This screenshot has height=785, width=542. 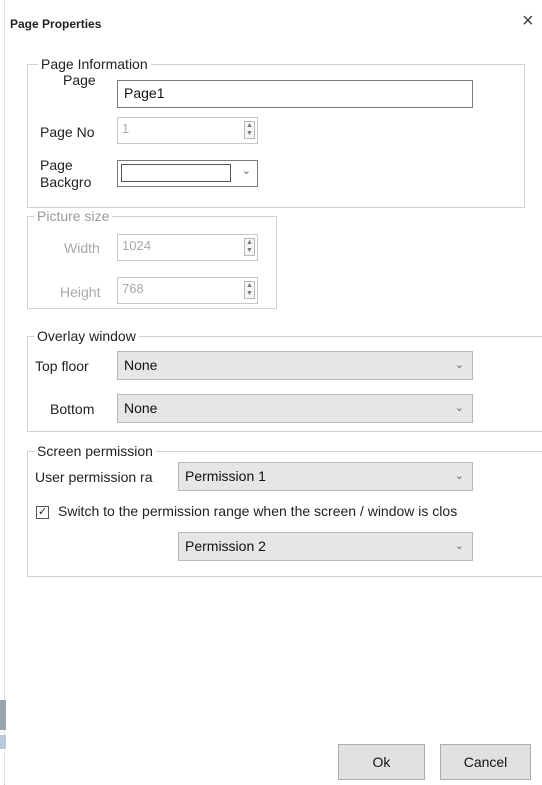 What do you see at coordinates (187, 130) in the screenshot?
I see `page-no-stepper: 1 ▲ ▼` at bounding box center [187, 130].